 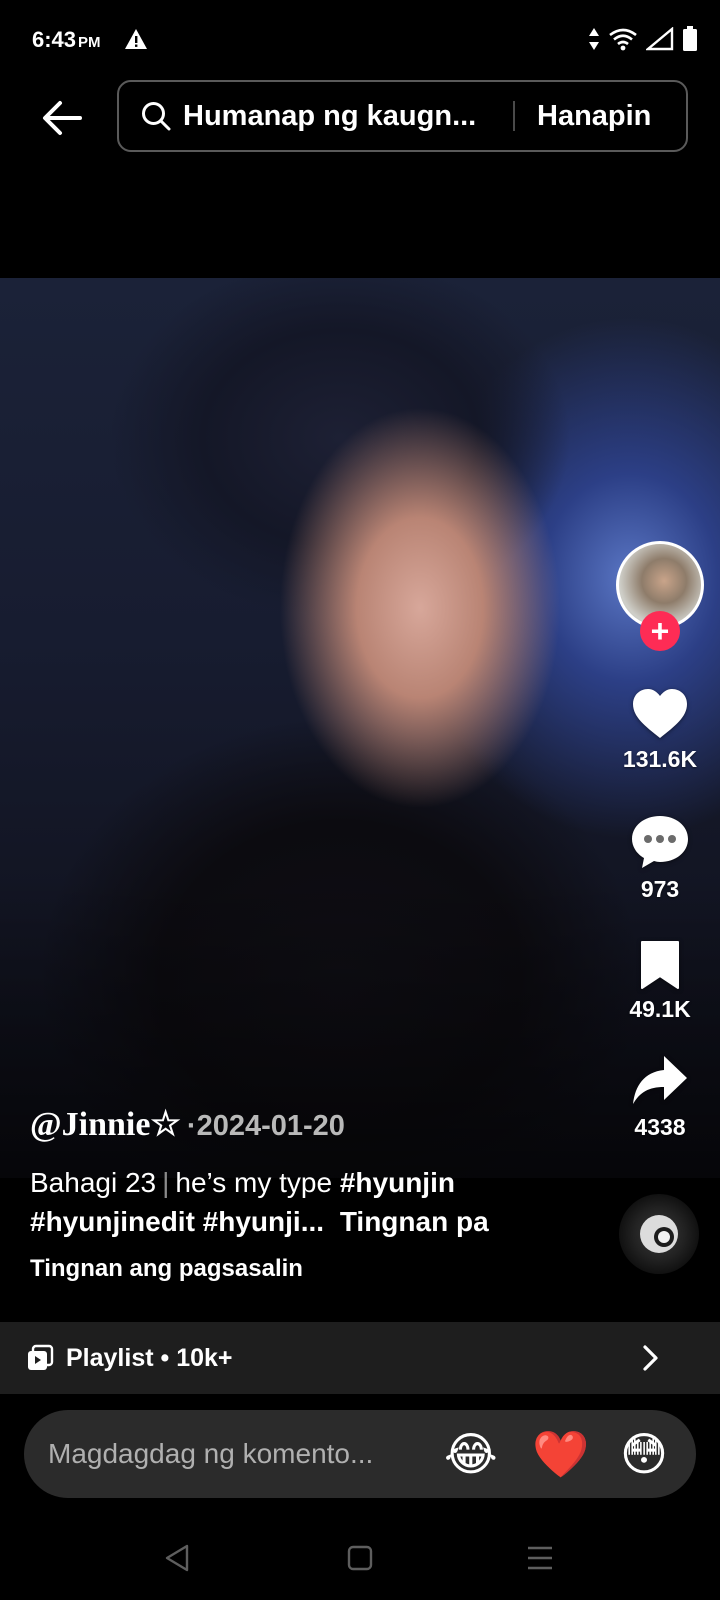 I want to click on post-date: 2024-01-20, so click(x=270, y=1126).